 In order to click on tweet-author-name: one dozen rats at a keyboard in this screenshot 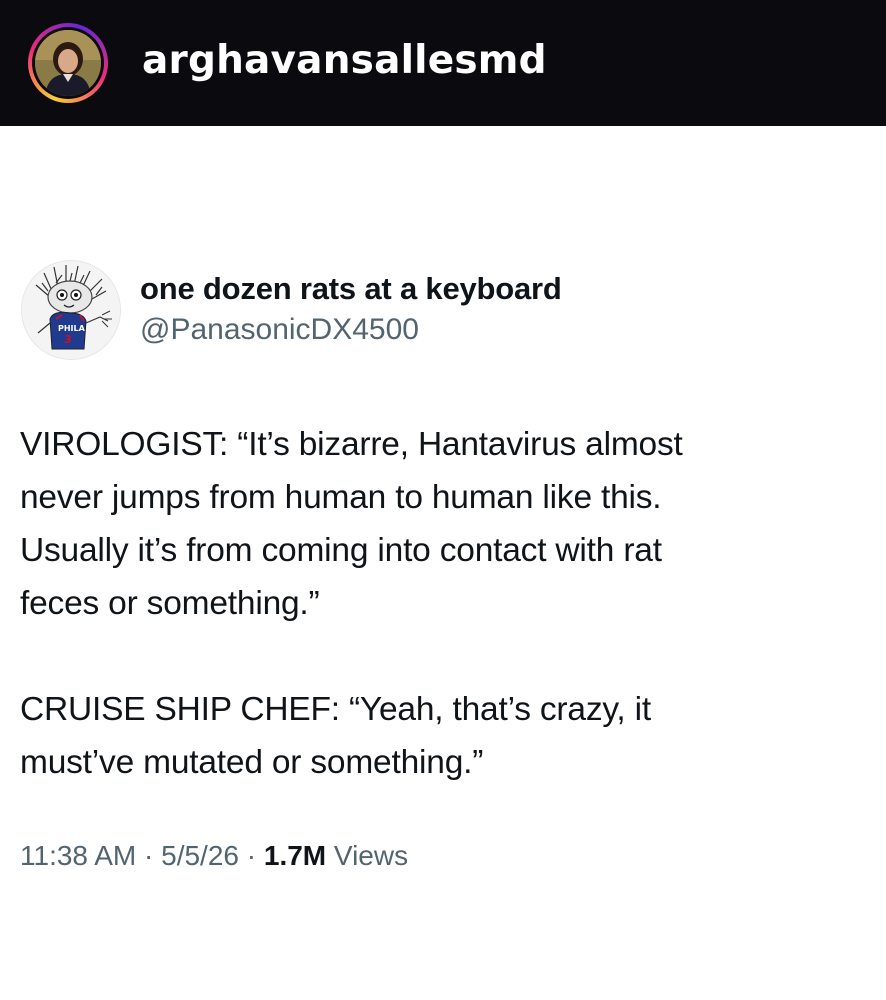, I will do `click(351, 289)`.